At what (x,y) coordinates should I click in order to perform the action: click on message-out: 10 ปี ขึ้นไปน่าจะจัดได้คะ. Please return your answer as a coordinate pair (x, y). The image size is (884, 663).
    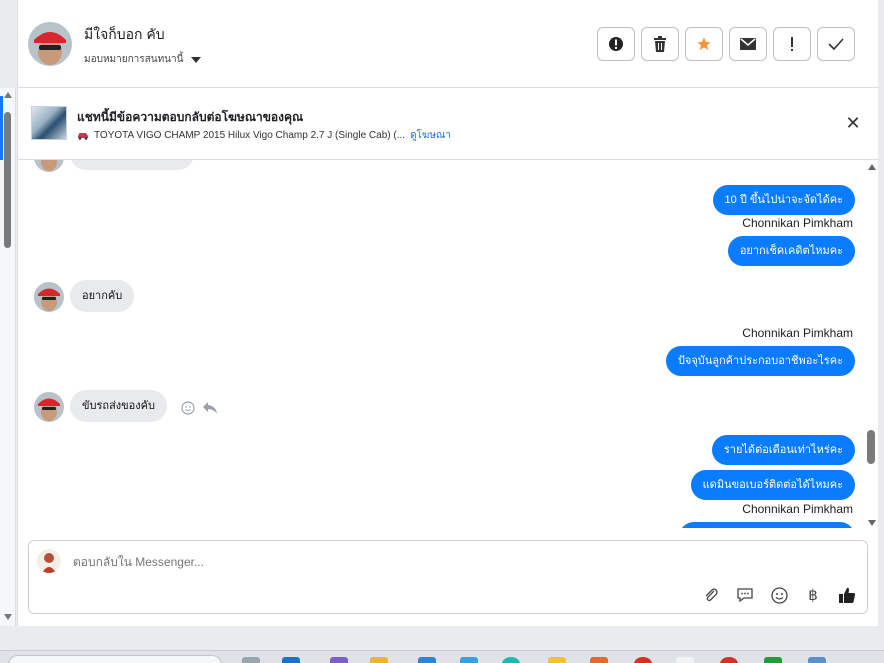
    Looking at the image, I should click on (783, 200).